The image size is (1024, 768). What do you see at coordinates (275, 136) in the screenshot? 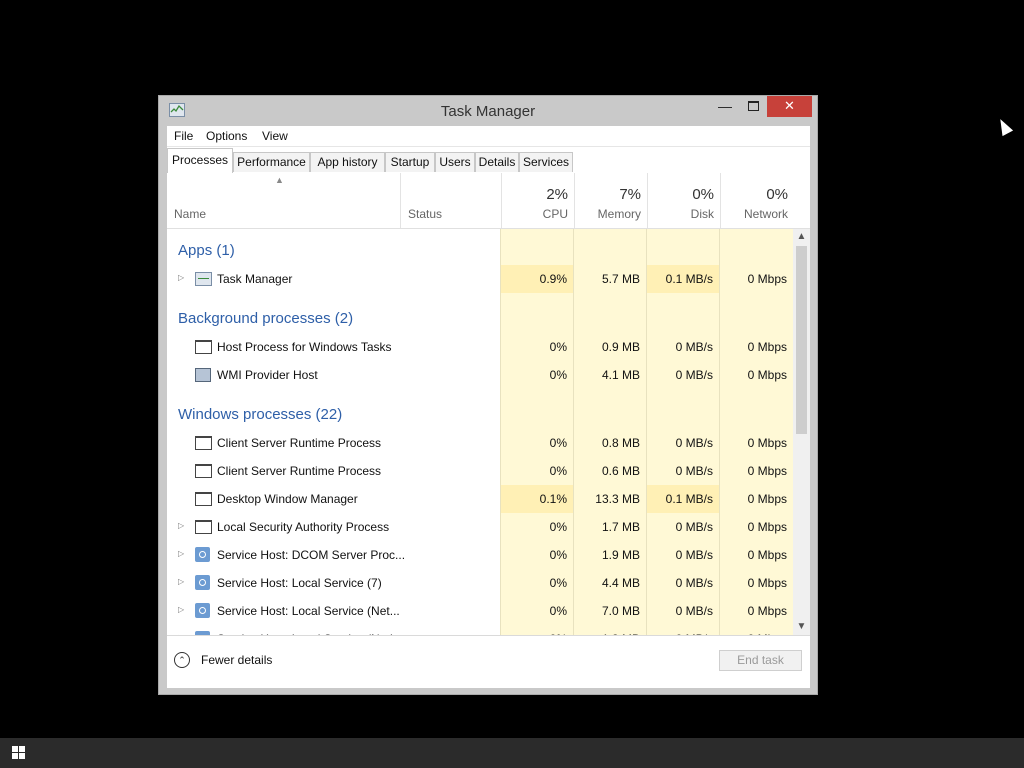
I see `menu-view: View` at bounding box center [275, 136].